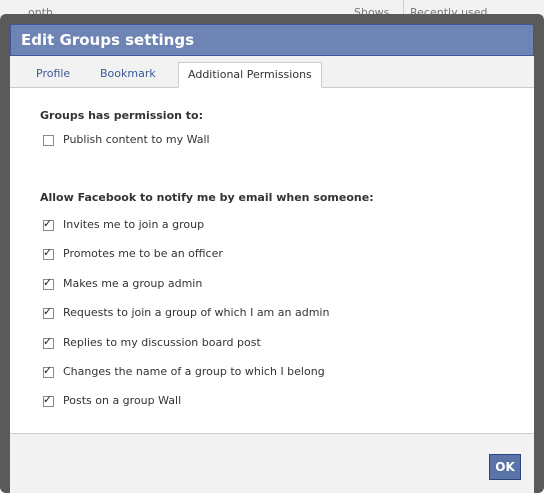 The image size is (544, 493). I want to click on tab-additional-permissions: Additional Permissions, so click(250, 75).